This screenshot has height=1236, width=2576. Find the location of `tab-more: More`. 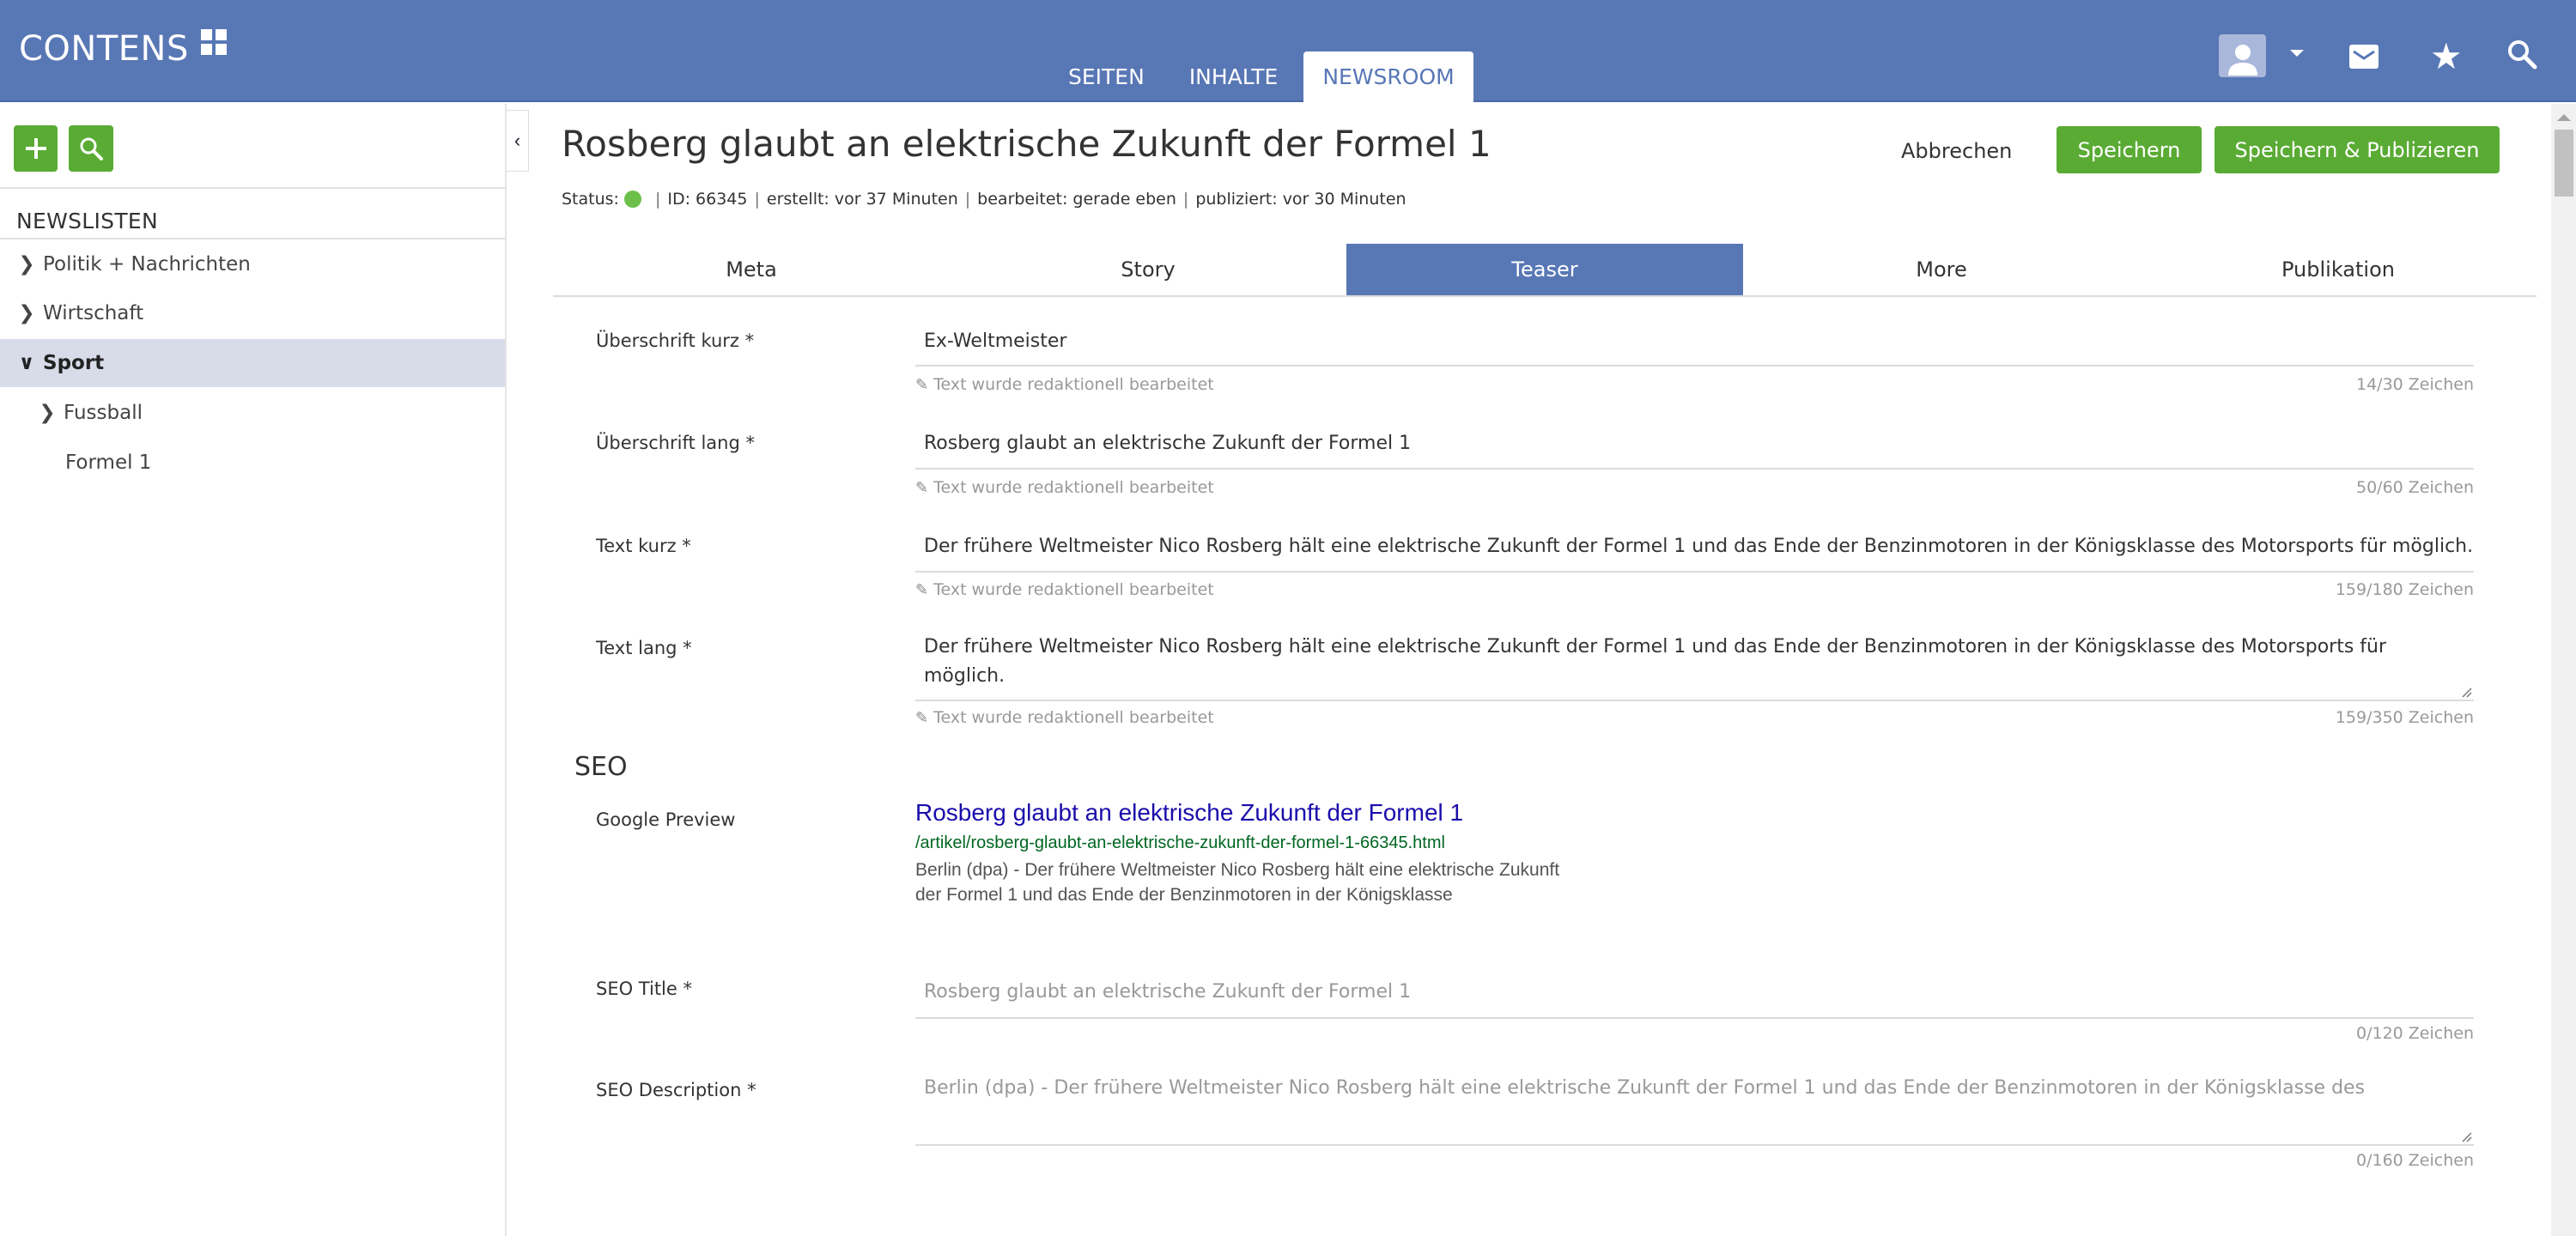

tab-more: More is located at coordinates (1941, 269).